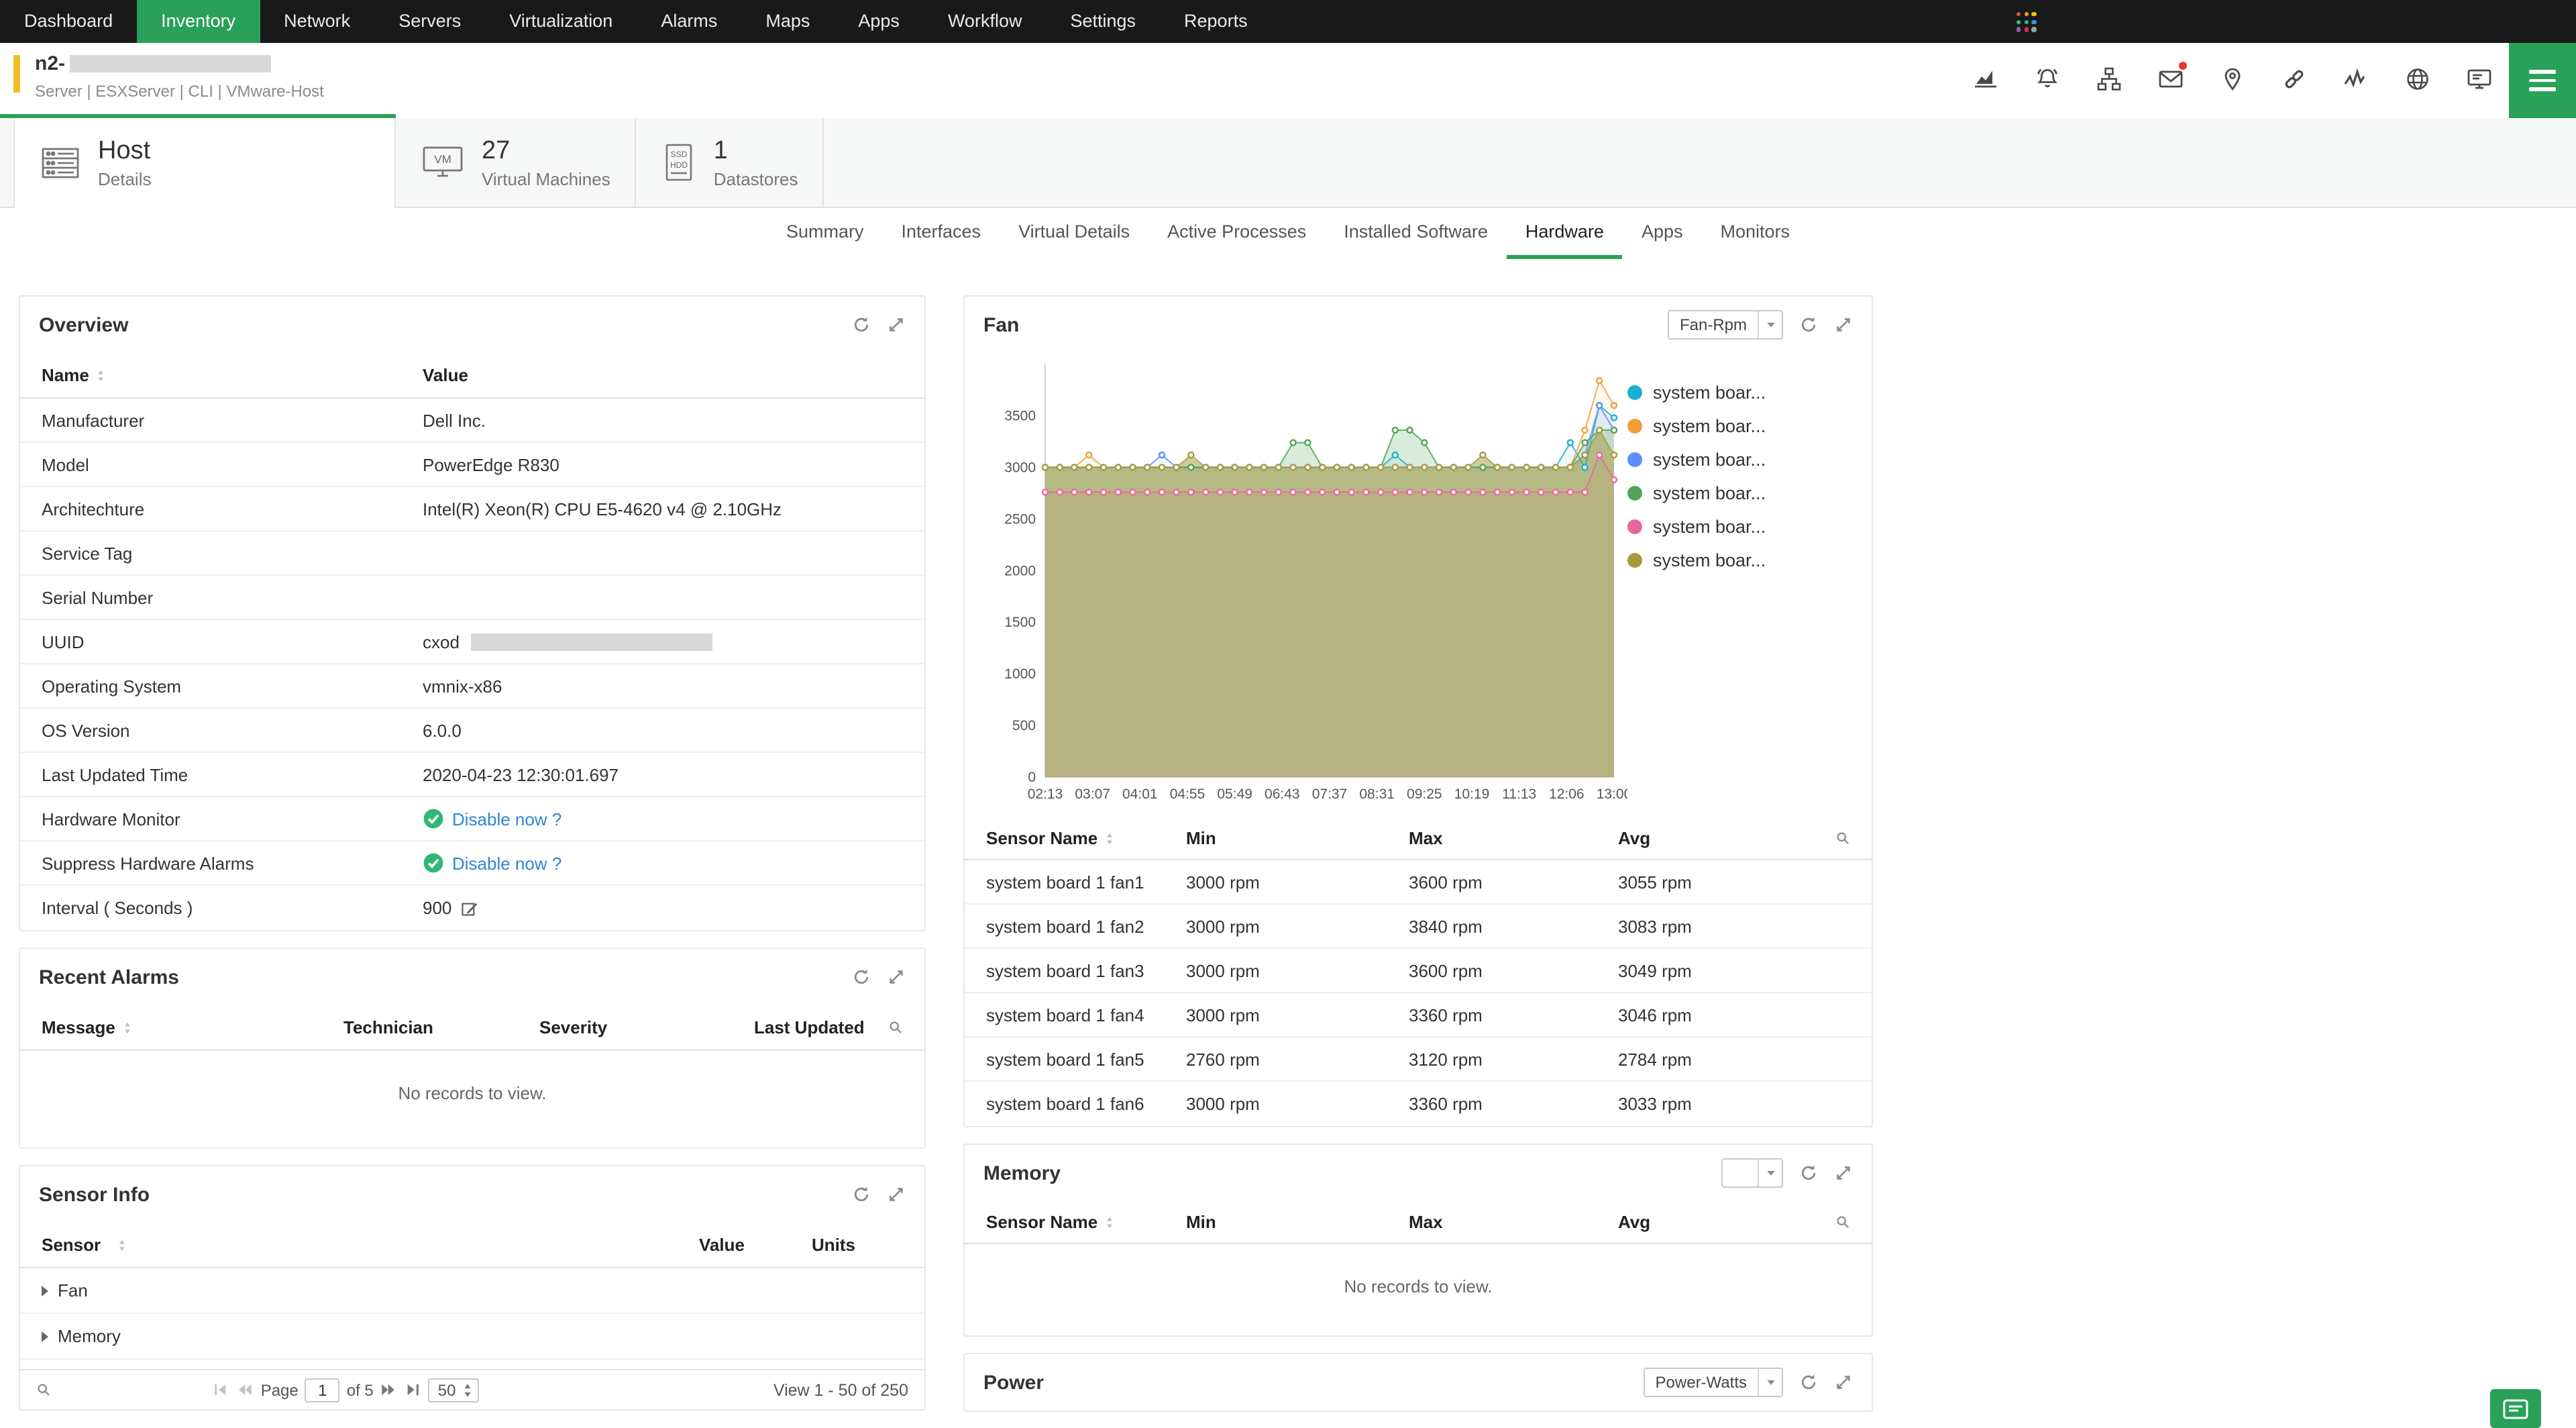 This screenshot has width=2576, height=1428. I want to click on nav-item-alarms: Alarms, so click(689, 21).